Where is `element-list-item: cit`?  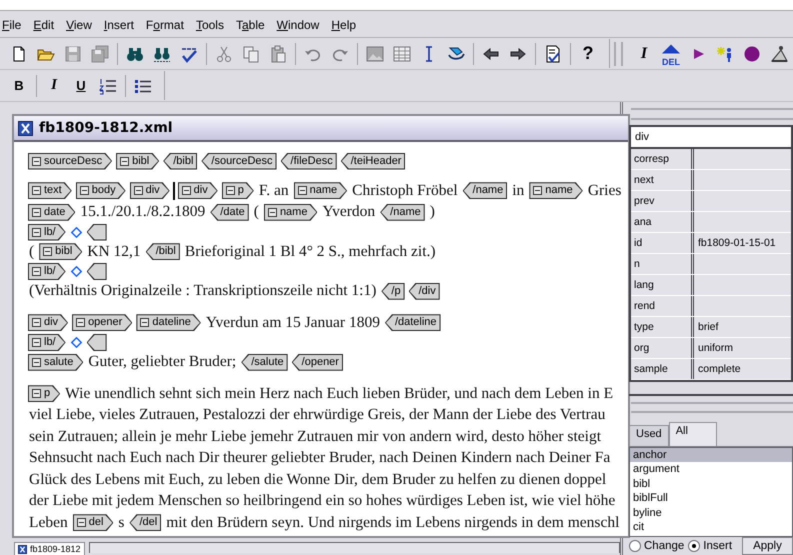 element-list-item: cit is located at coordinates (711, 527).